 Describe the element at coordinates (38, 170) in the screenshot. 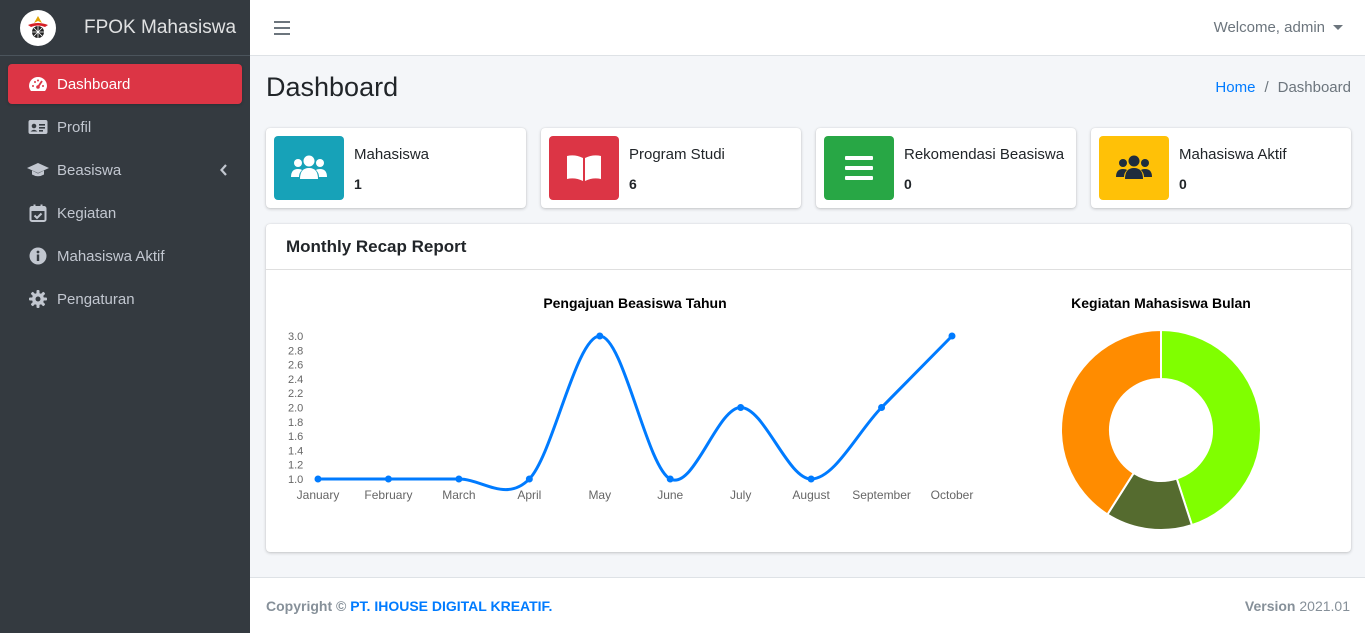

I see `graduation-cap-icon` at that location.